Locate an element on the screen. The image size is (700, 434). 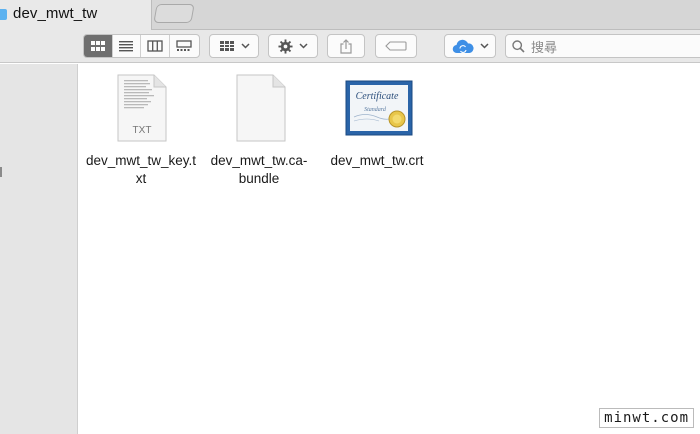
sidebar is located at coordinates (39, 249).